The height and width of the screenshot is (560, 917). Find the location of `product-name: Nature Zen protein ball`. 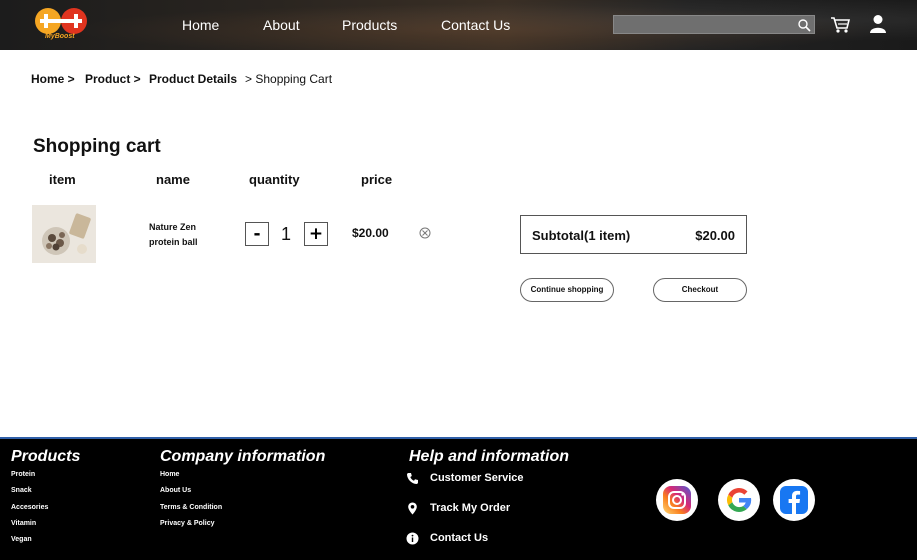

product-name: Nature Zen protein ball is located at coordinates (184, 235).